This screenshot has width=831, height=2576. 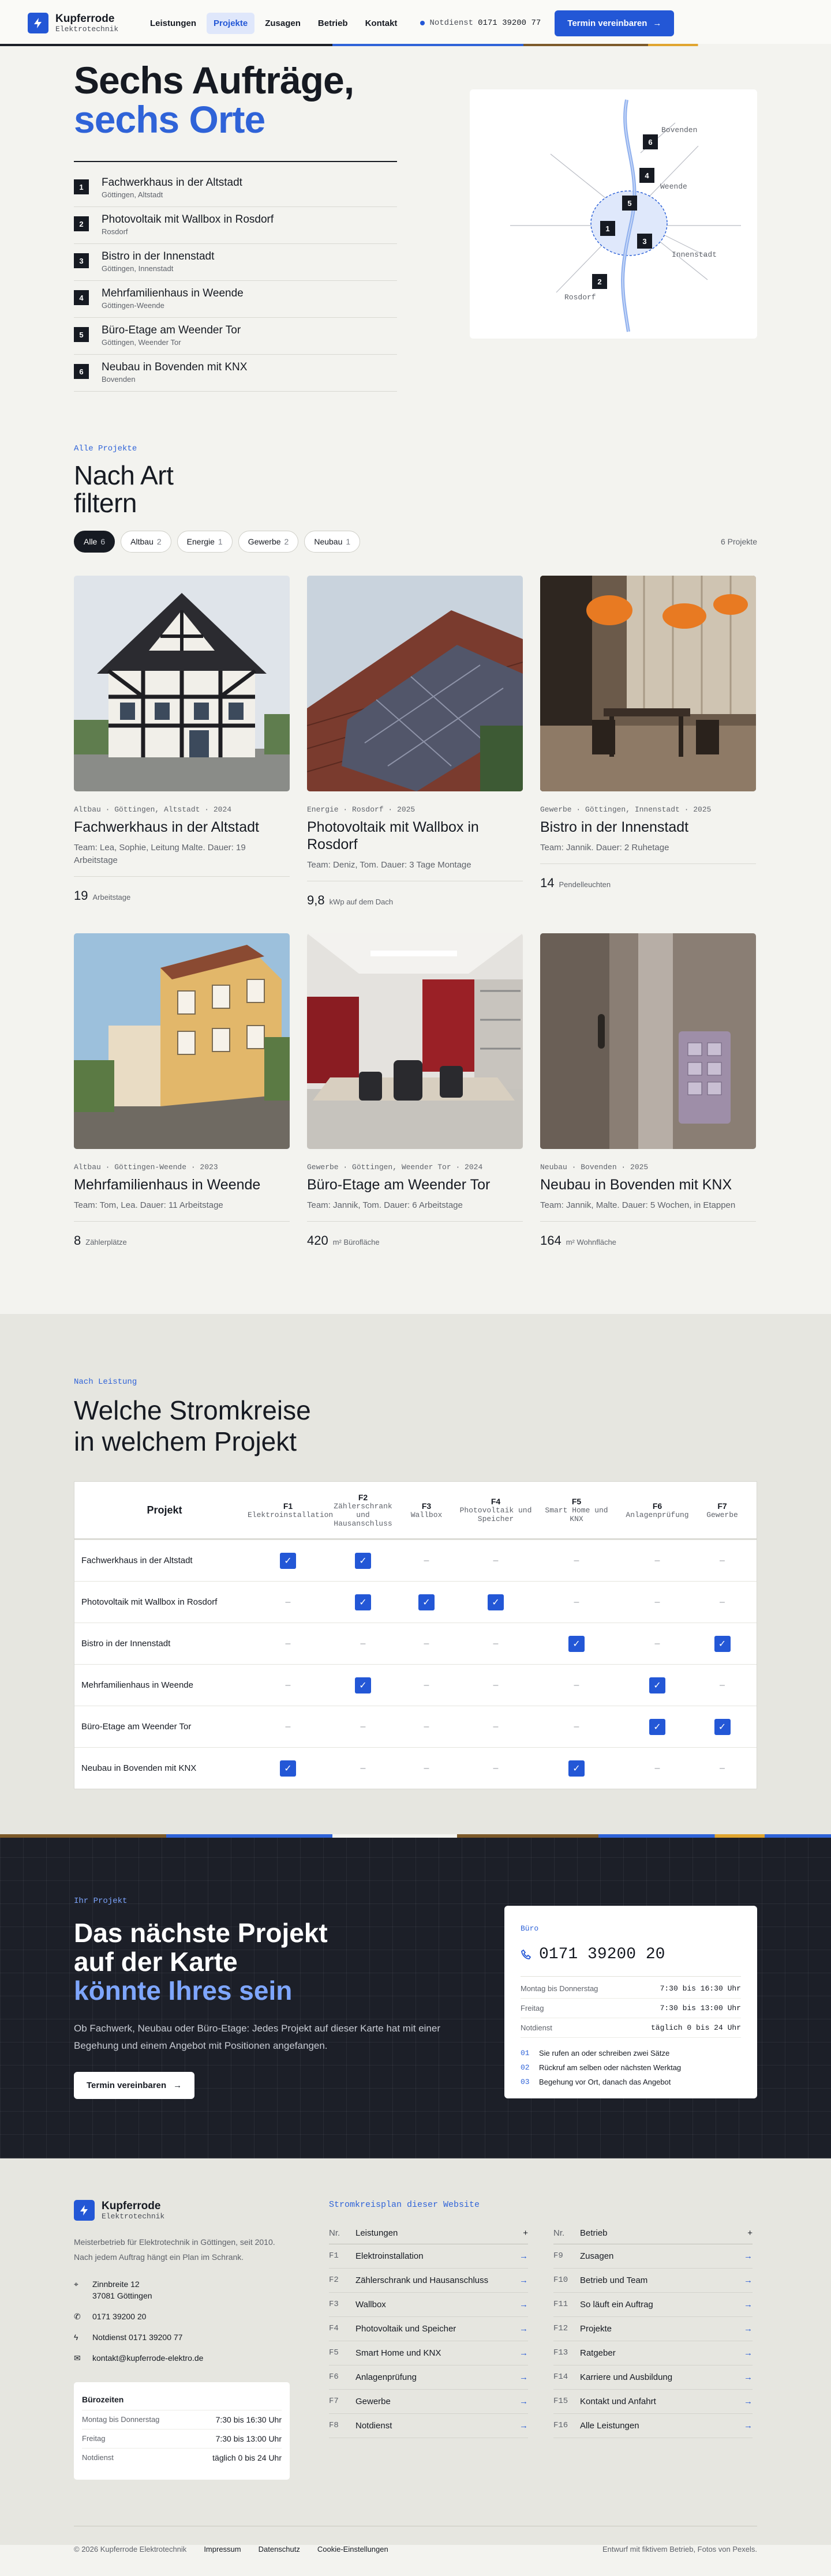 What do you see at coordinates (76, 2284) in the screenshot?
I see `location-pin-icon: ⌖` at bounding box center [76, 2284].